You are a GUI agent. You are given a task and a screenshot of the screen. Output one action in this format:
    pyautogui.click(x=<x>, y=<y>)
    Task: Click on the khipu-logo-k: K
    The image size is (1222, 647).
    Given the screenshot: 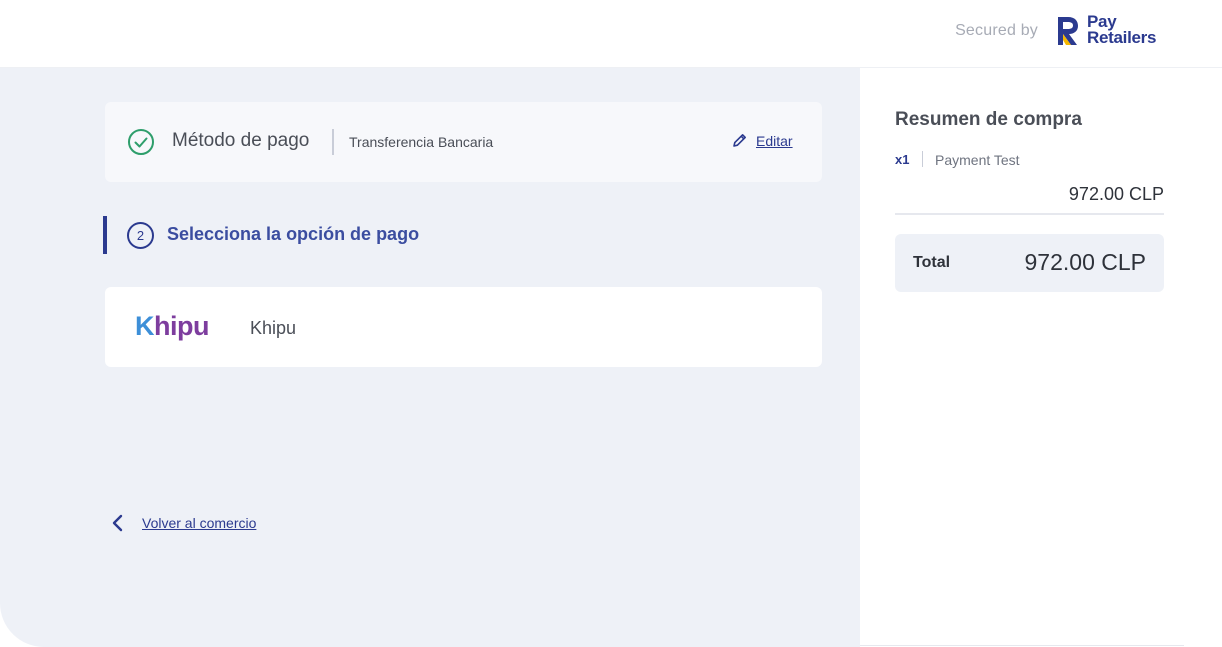 What is the action you would take?
    pyautogui.click(x=145, y=326)
    